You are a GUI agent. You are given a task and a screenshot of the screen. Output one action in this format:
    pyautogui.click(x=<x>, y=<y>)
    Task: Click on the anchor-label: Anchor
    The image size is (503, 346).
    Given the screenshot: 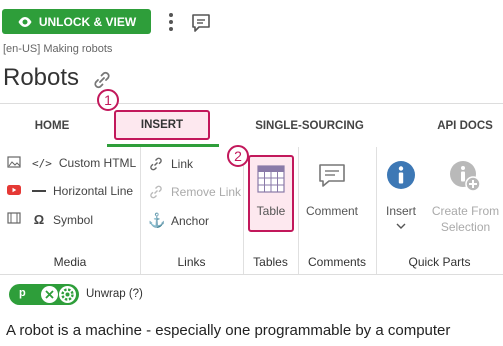 What is the action you would take?
    pyautogui.click(x=190, y=220)
    